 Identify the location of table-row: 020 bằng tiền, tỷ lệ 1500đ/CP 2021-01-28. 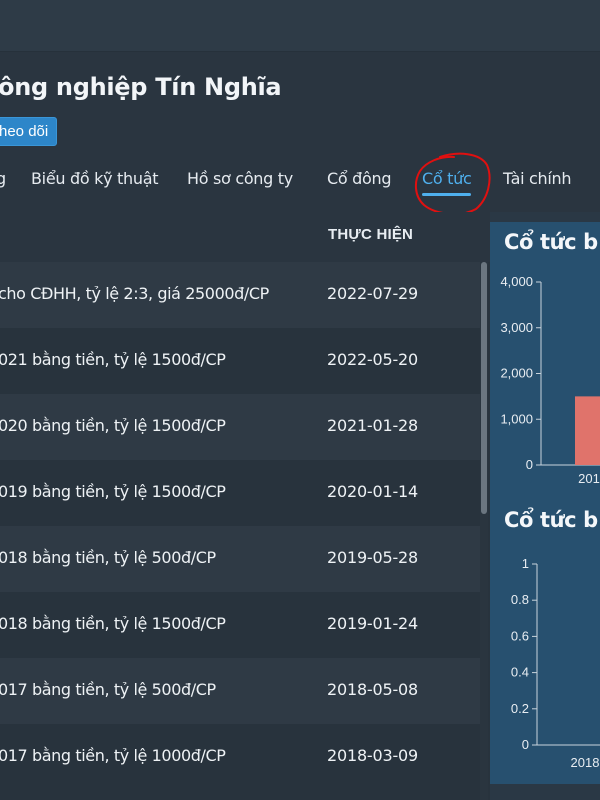
(240, 427).